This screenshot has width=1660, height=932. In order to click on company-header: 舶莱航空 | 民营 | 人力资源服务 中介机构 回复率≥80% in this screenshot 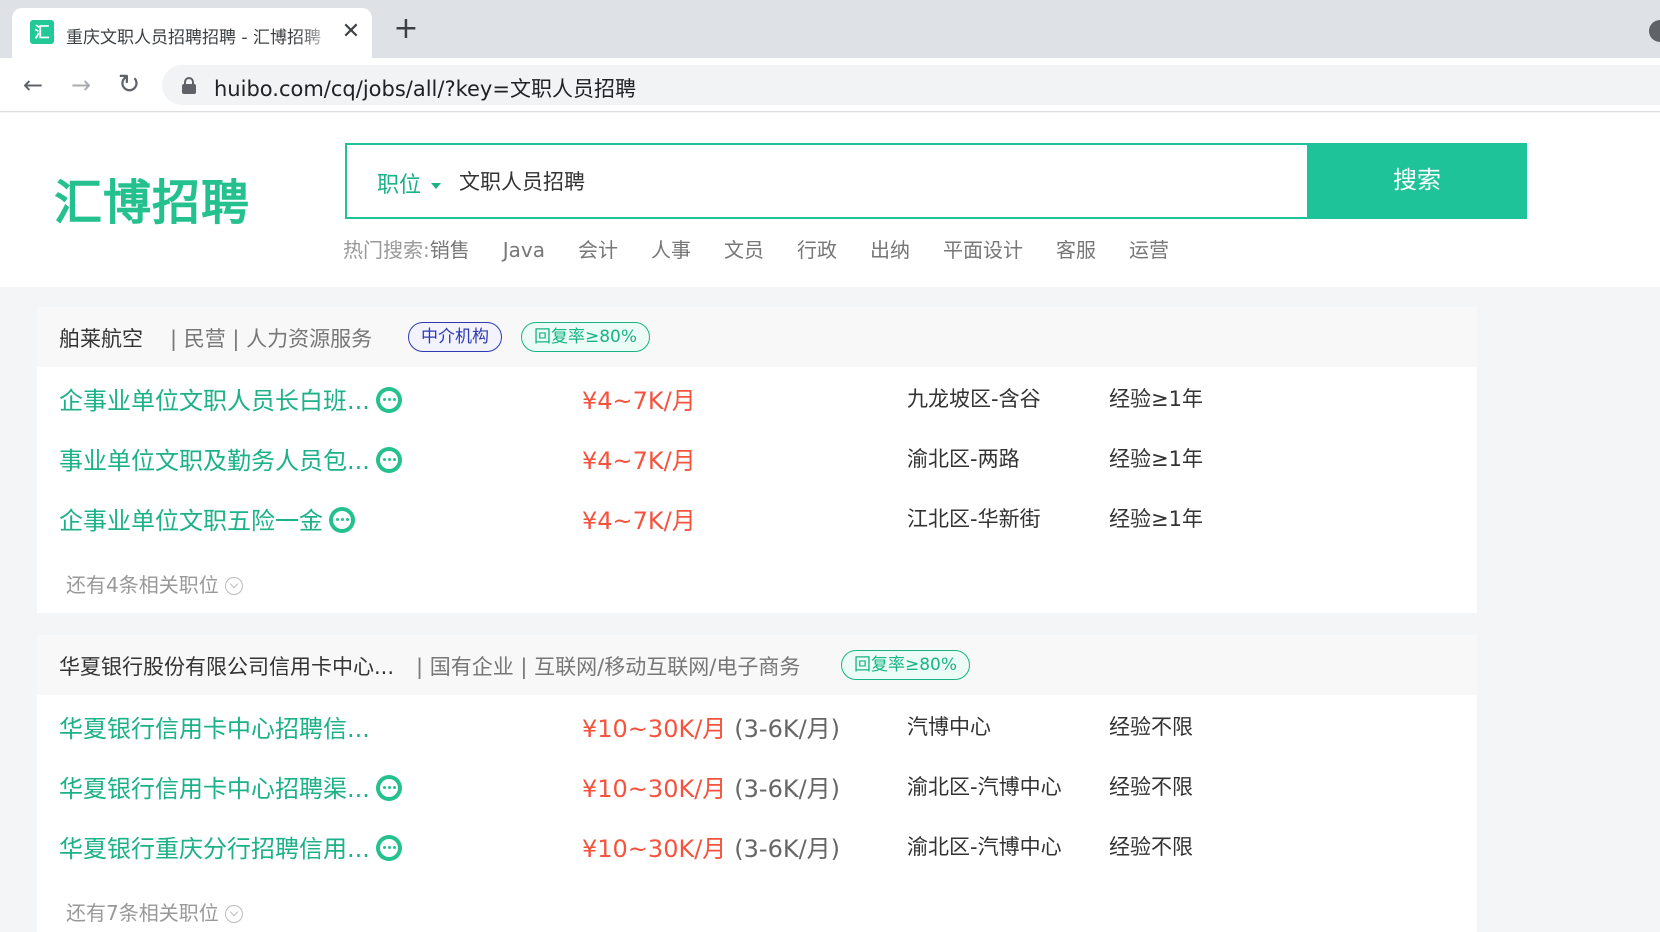, I will do `click(757, 337)`.